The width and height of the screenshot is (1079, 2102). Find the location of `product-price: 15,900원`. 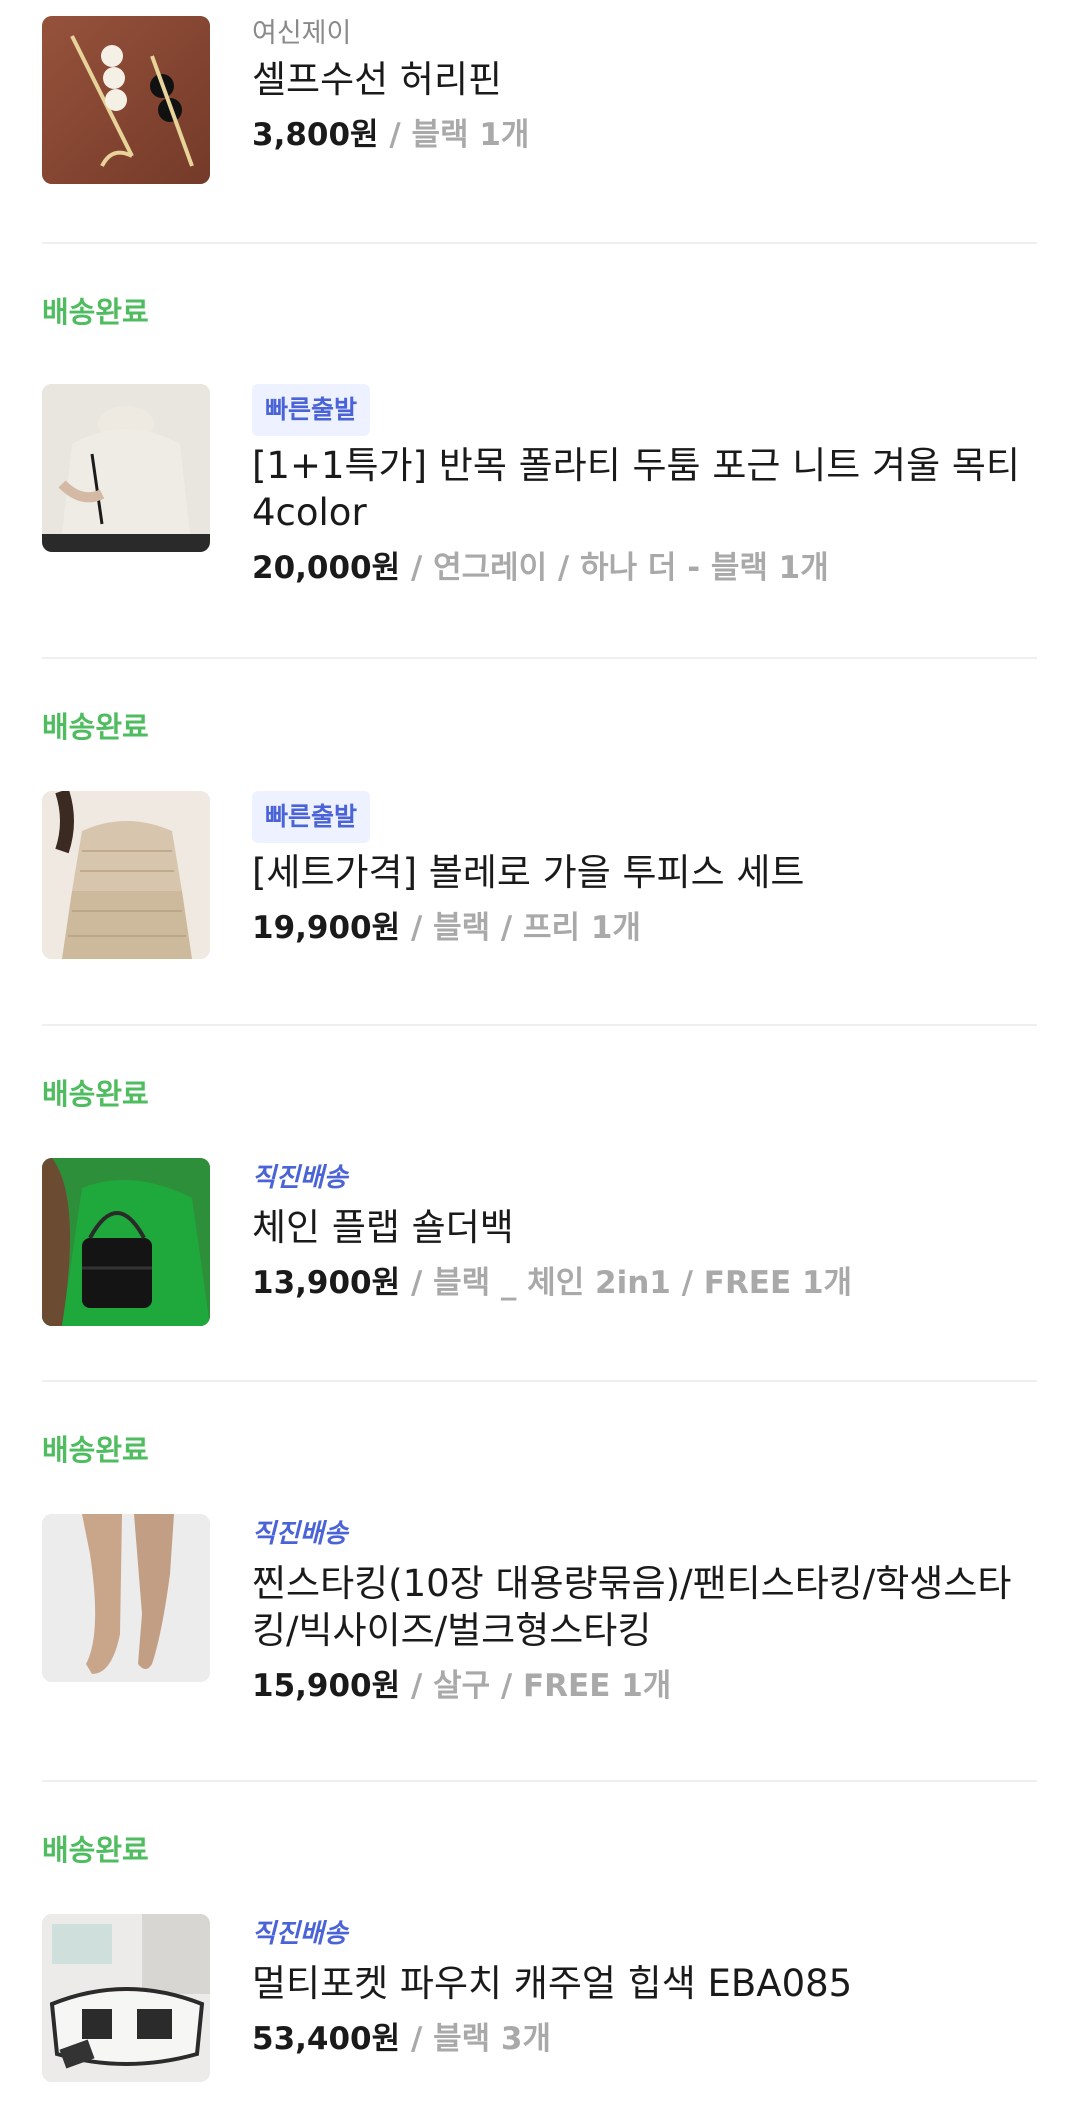

product-price: 15,900원 is located at coordinates (326, 1686).